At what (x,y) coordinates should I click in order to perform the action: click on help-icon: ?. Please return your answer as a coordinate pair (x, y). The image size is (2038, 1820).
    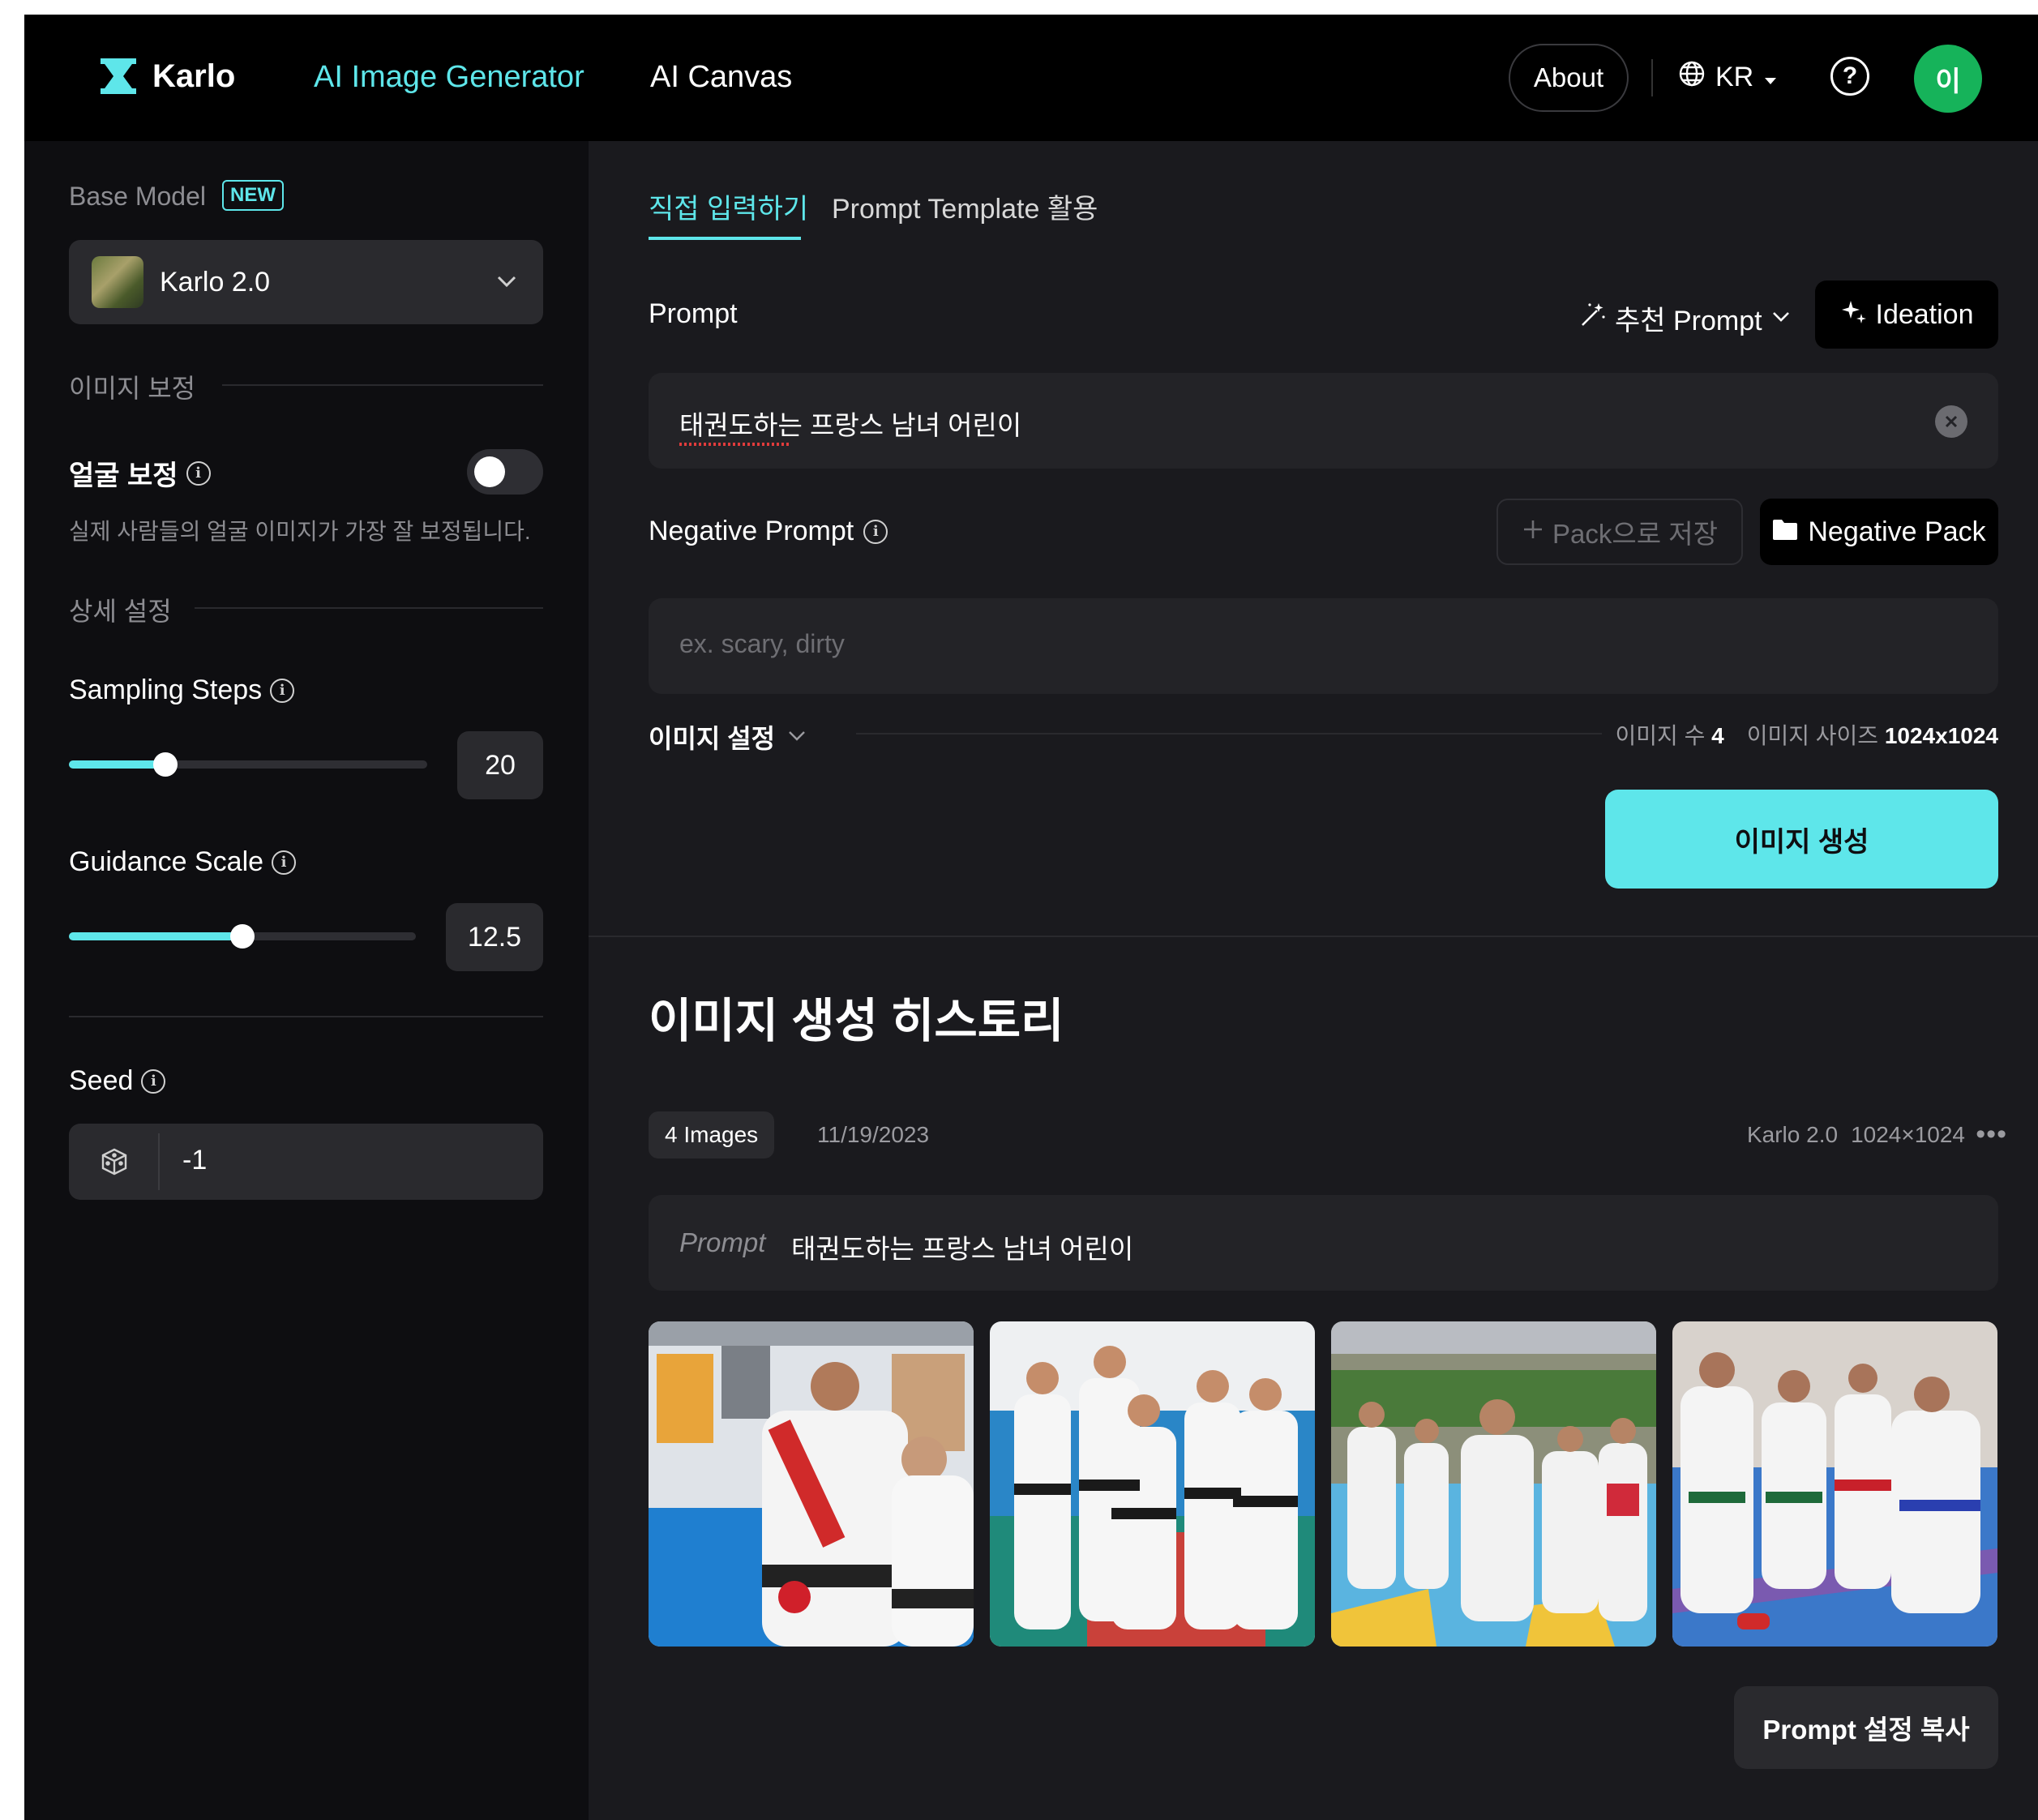
    Looking at the image, I should click on (1849, 76).